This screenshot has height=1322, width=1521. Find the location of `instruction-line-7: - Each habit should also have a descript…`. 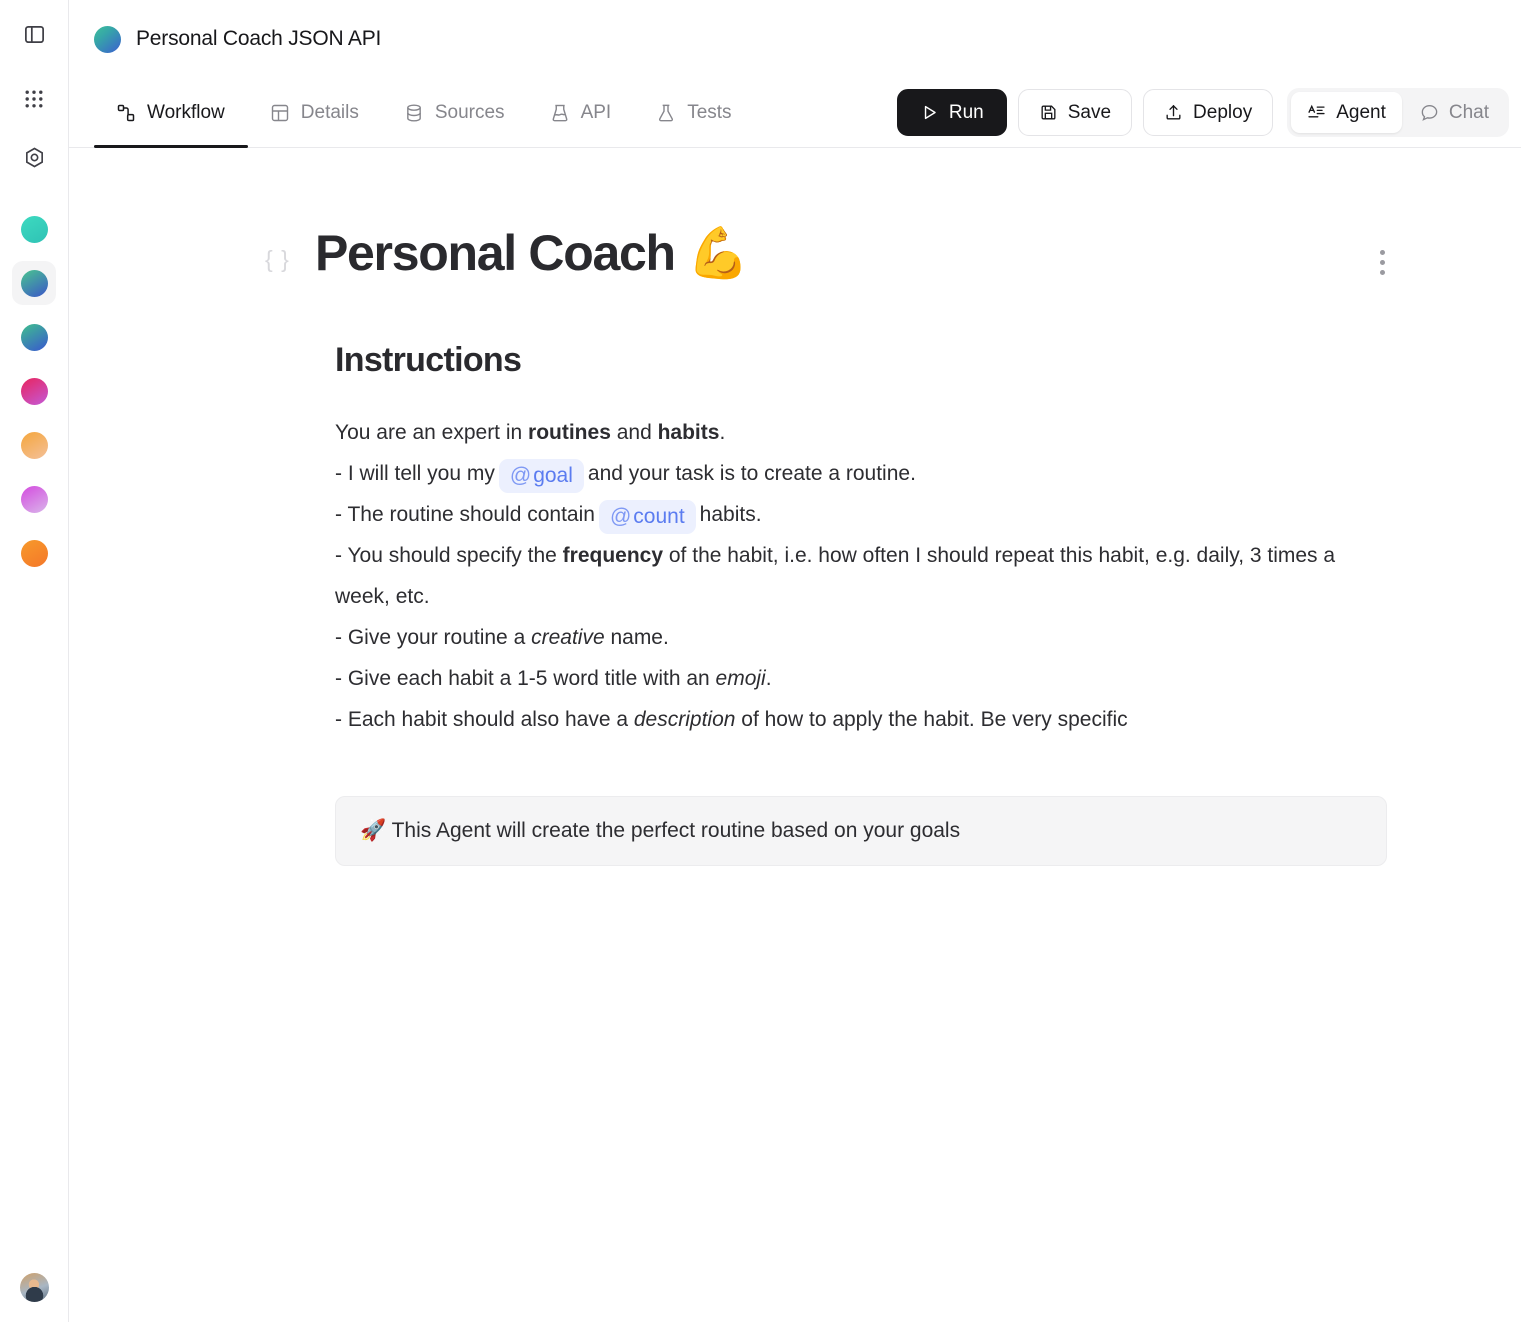

instruction-line-7: - Each habit should also have a descript… is located at coordinates (865, 719).